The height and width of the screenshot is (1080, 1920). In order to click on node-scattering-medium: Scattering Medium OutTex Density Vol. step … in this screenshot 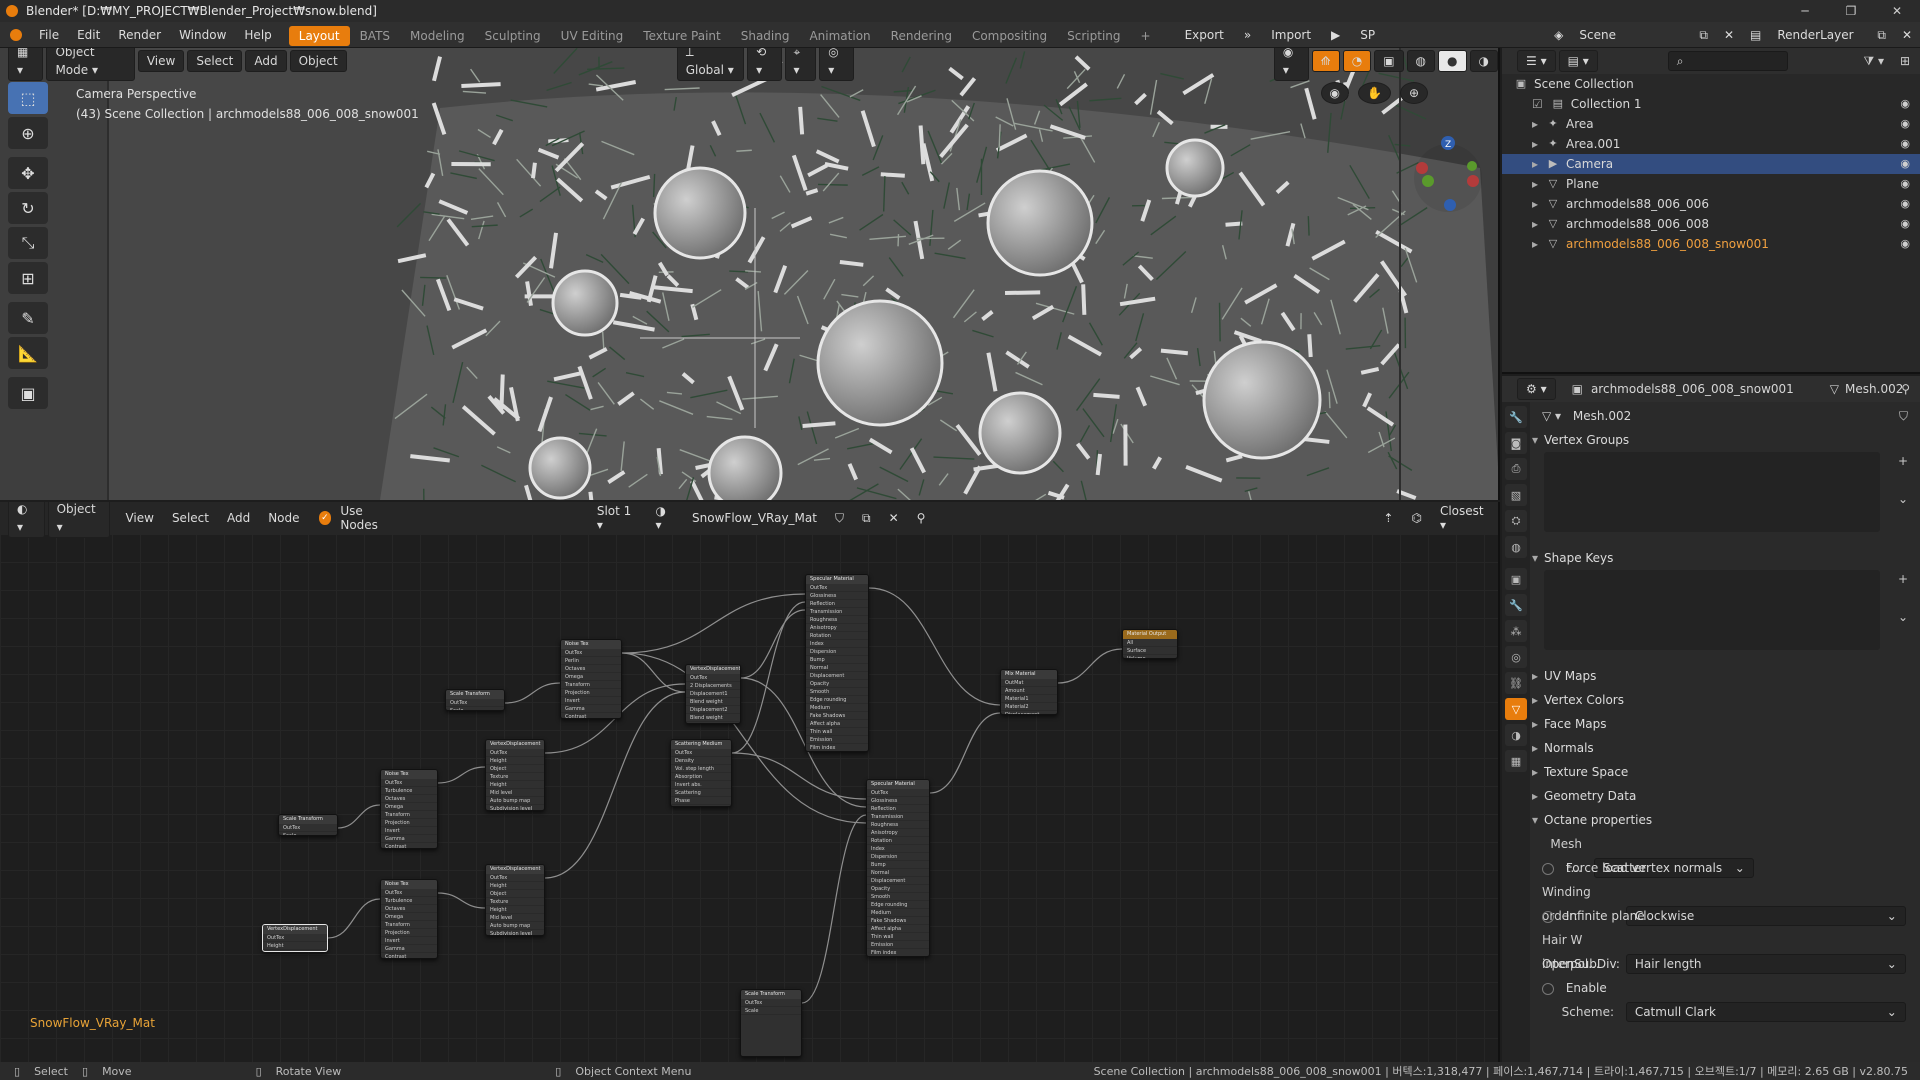, I will do `click(701, 773)`.